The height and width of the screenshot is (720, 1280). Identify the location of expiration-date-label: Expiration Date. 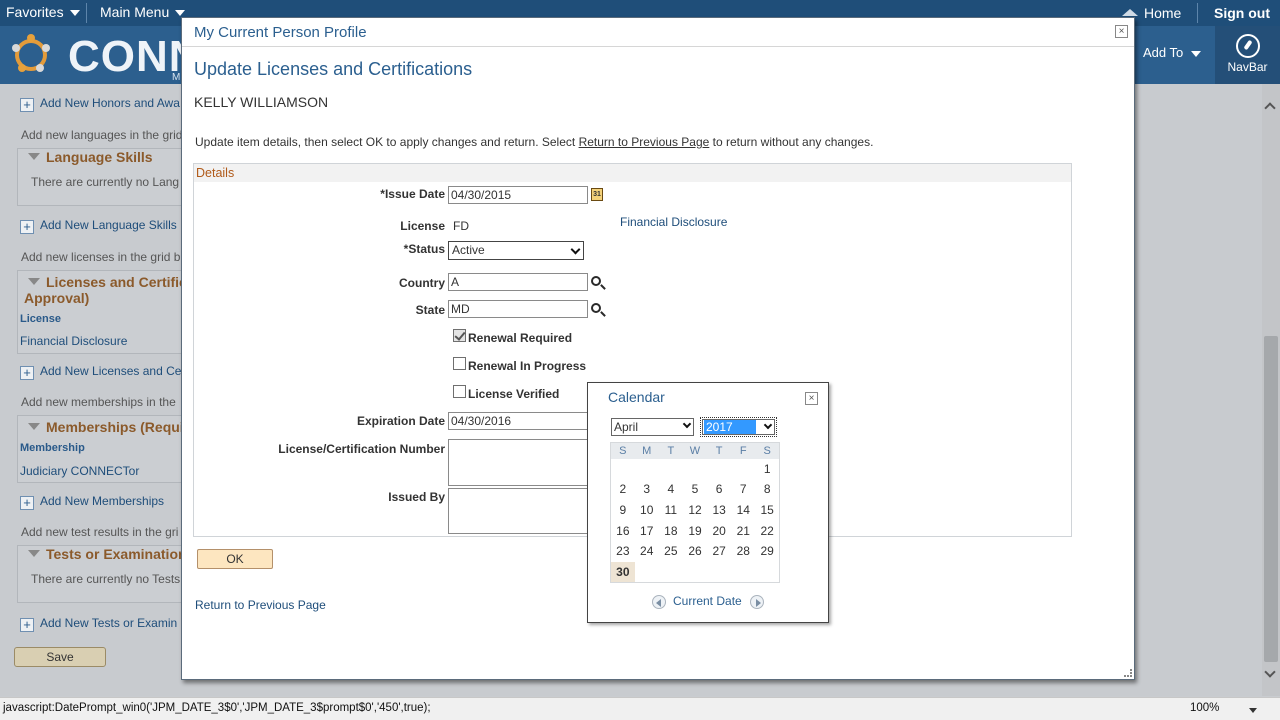
(400, 421).